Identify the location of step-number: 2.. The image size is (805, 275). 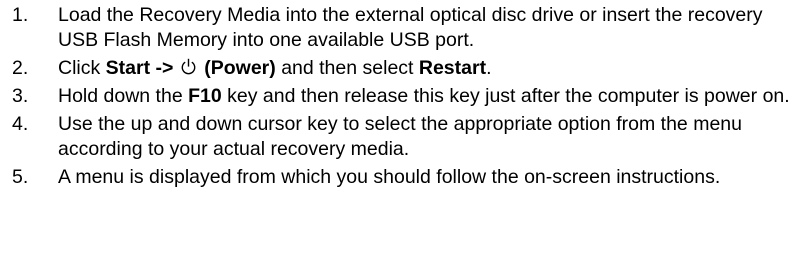
(20, 68).